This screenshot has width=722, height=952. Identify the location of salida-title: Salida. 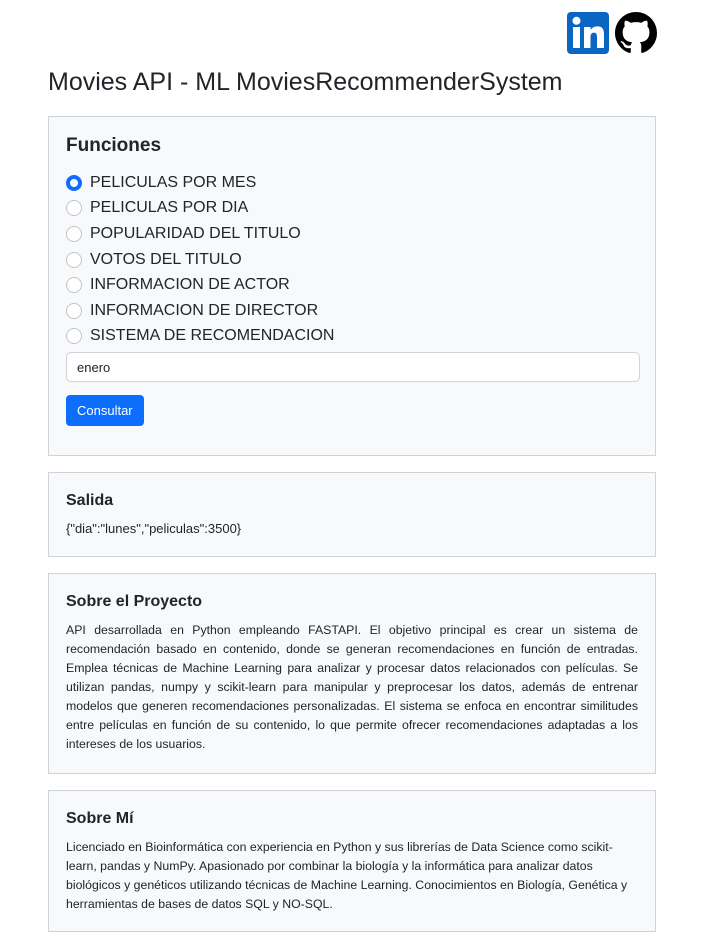
(90, 500).